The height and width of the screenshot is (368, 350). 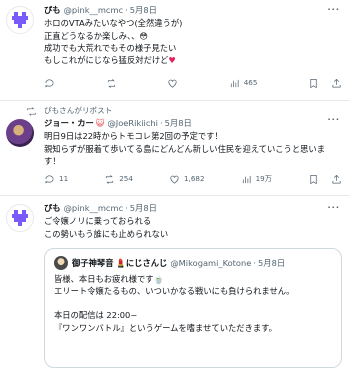 I want to click on name-emoji-badge: 😺, so click(x=100, y=123).